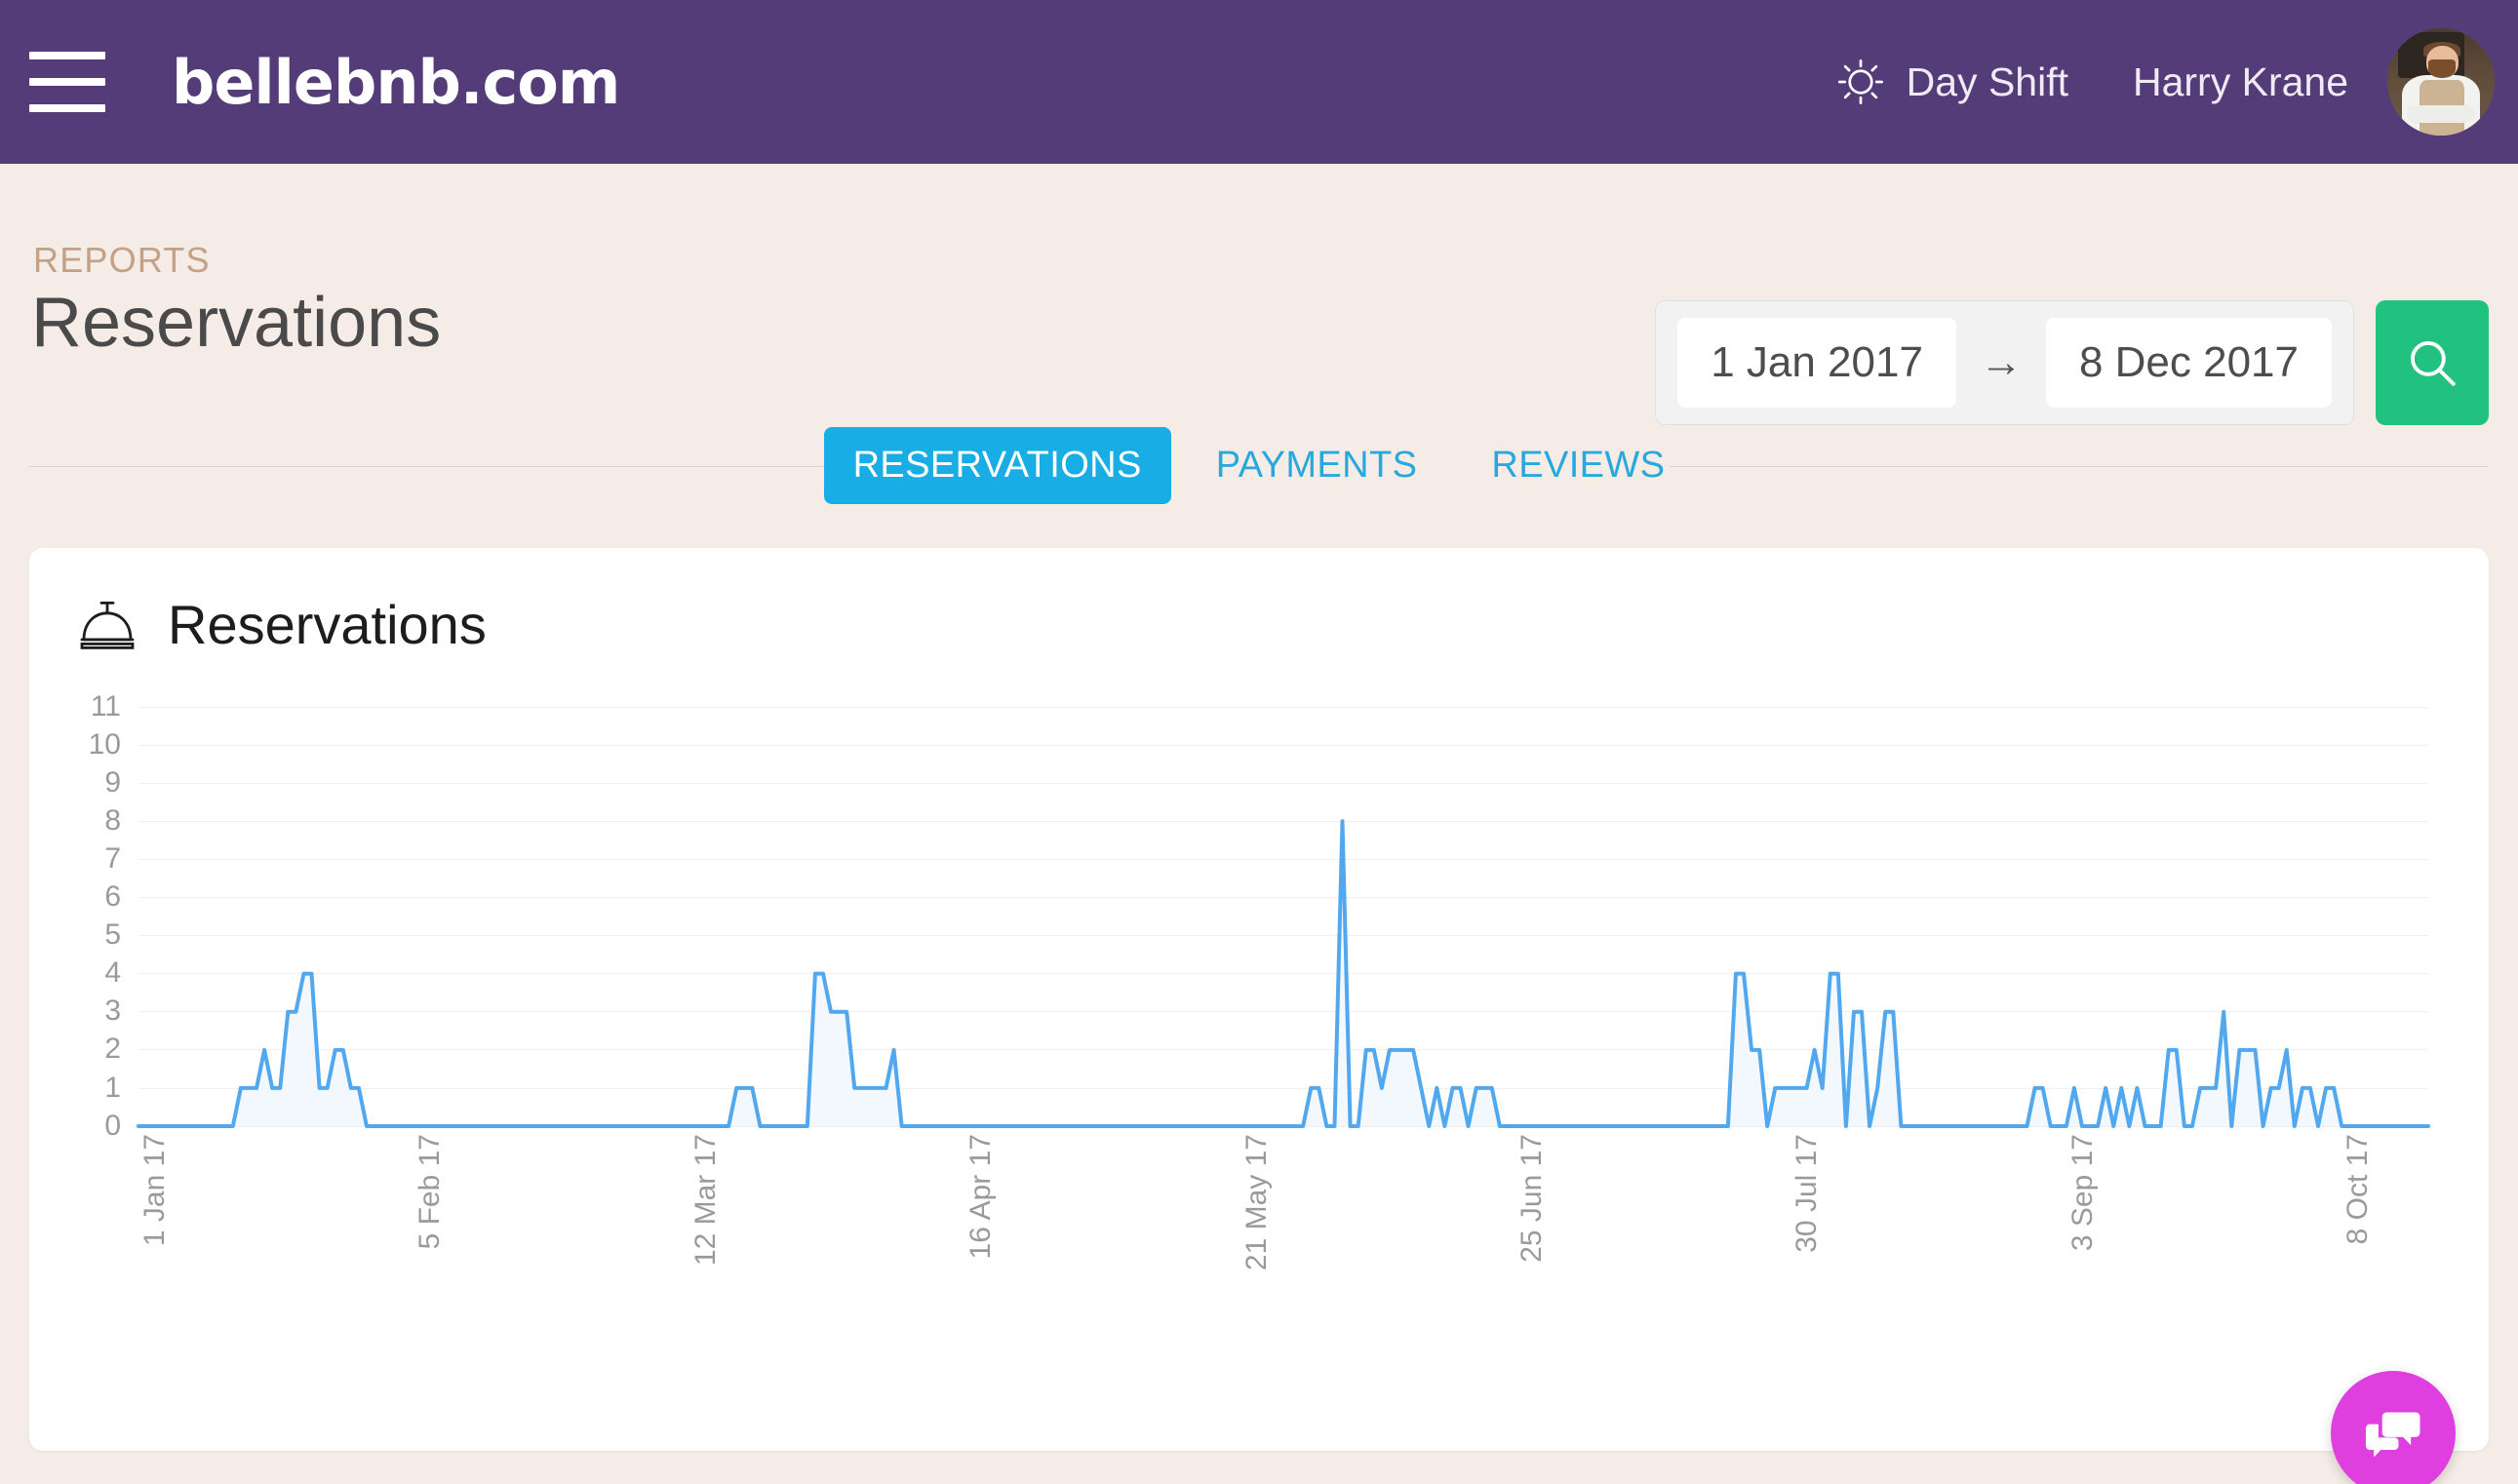  What do you see at coordinates (104, 744) in the screenshot?
I see `y-axis-tick: 10` at bounding box center [104, 744].